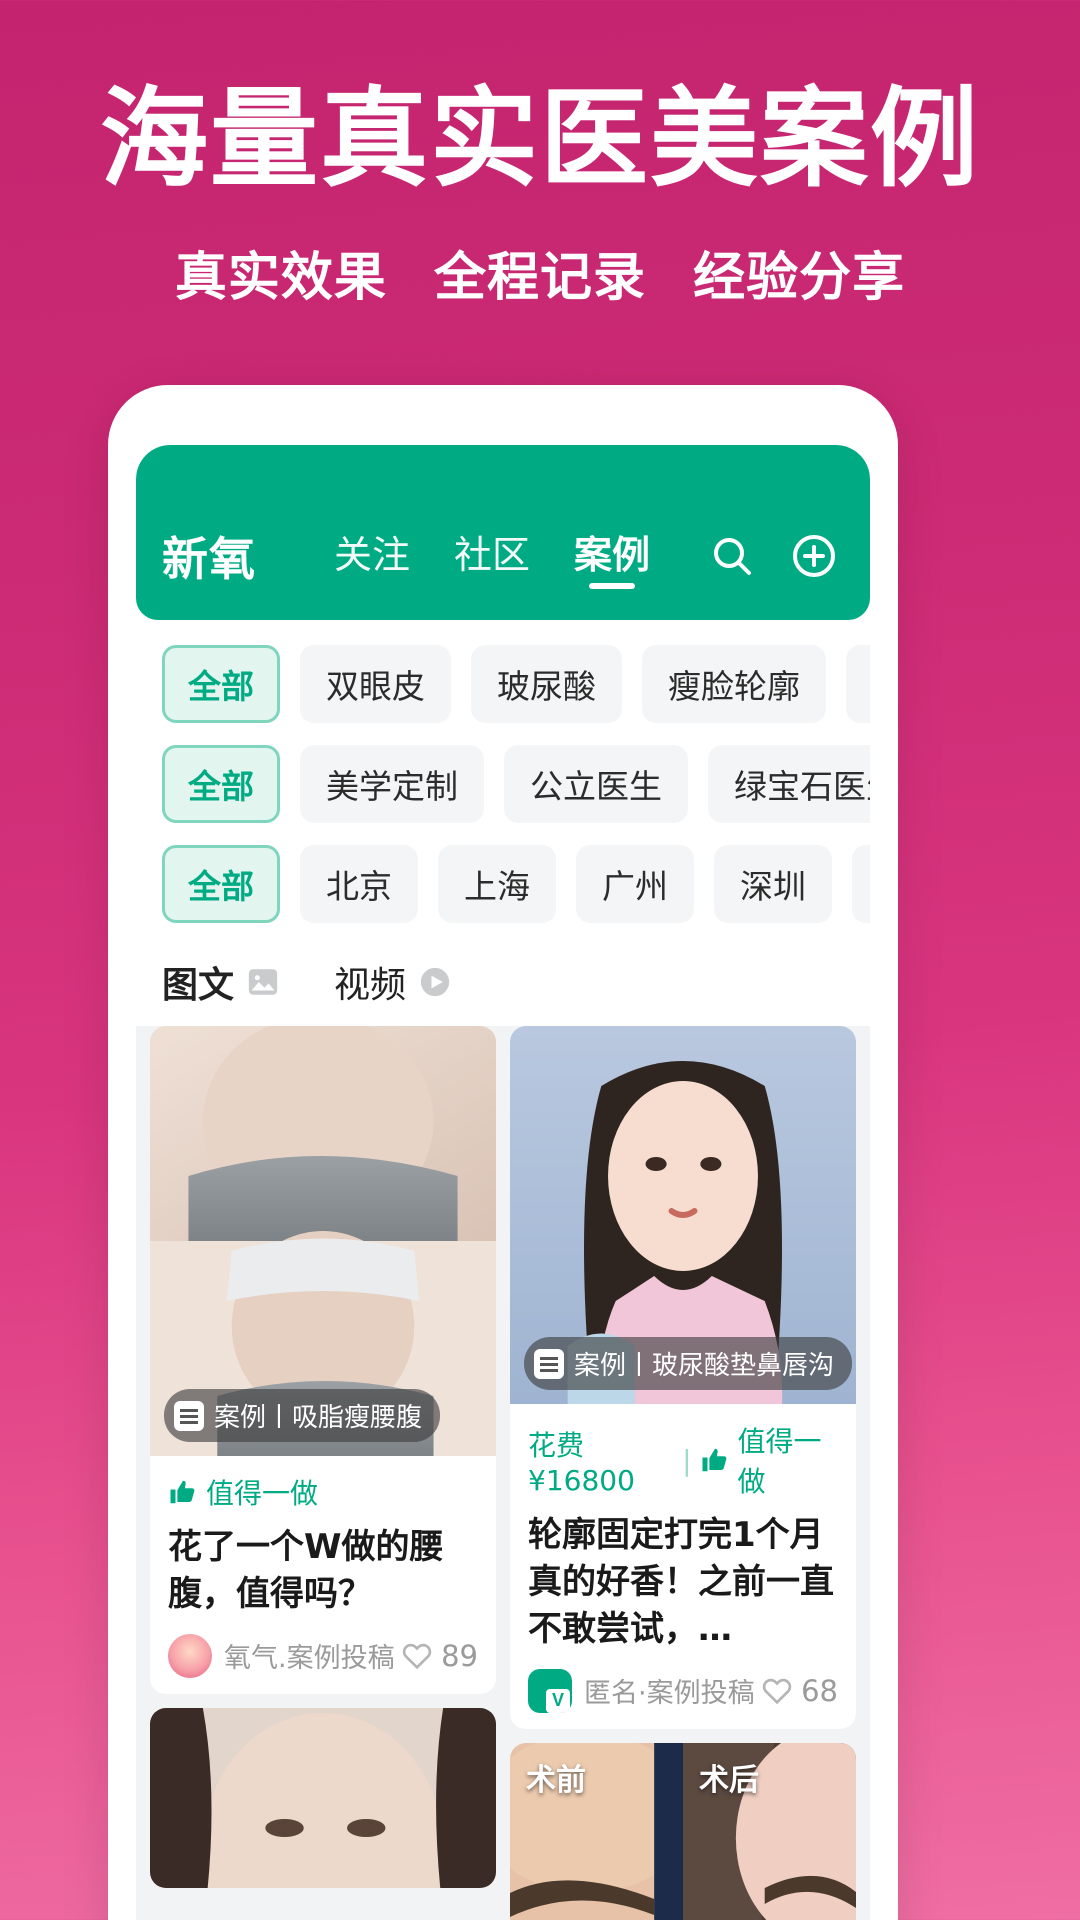 This screenshot has height=1920, width=1080. What do you see at coordinates (546, 684) in the screenshot?
I see `chip-category-2: 玻尿酸` at bounding box center [546, 684].